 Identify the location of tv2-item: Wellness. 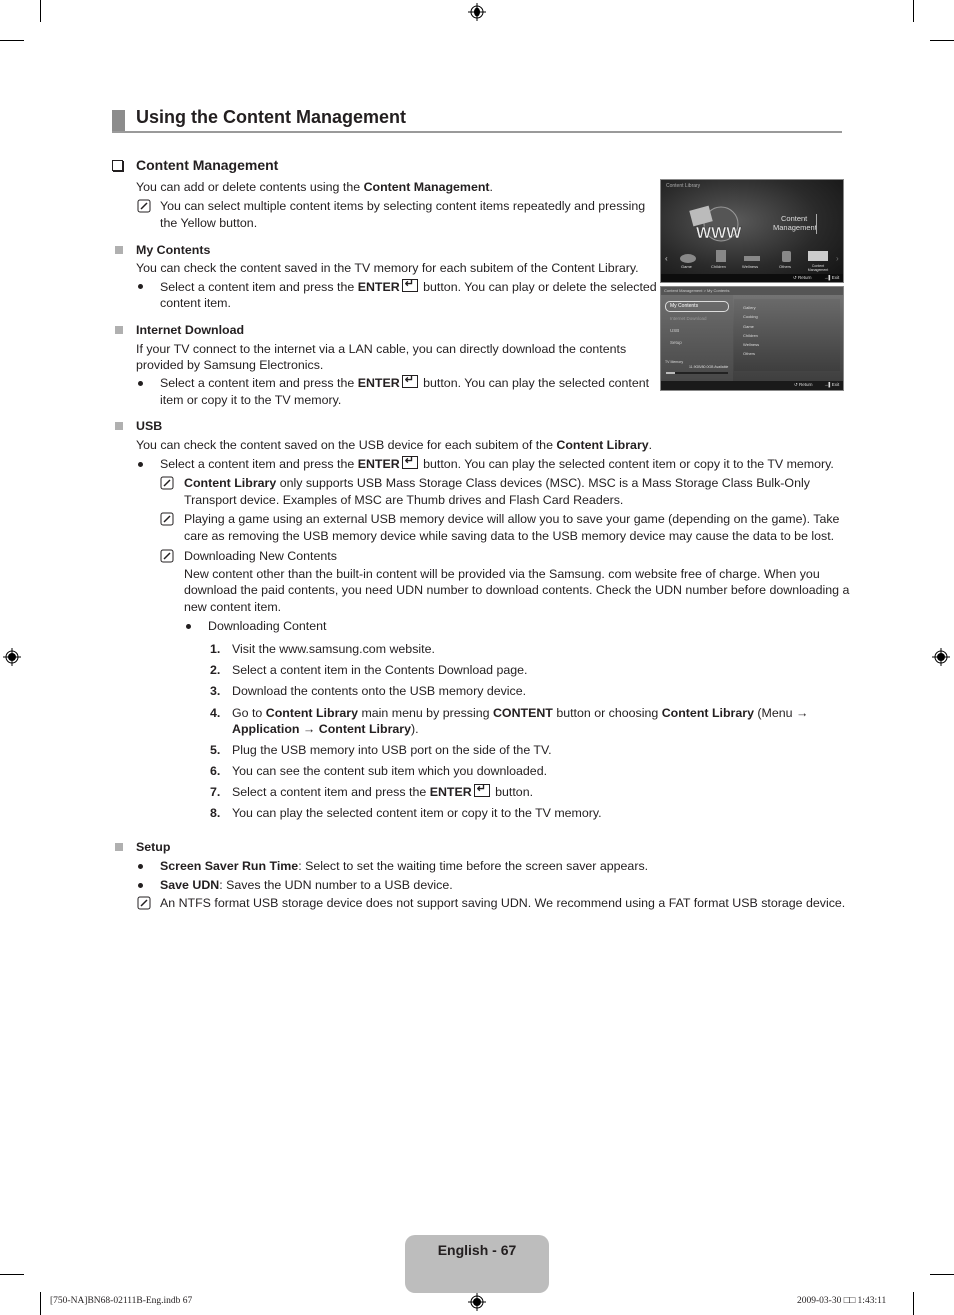
(751, 344).